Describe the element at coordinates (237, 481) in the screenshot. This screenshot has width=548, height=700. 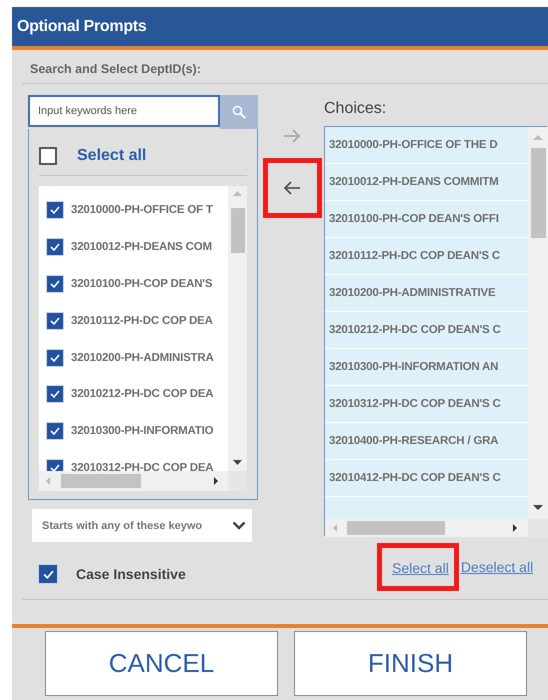
I see `scrollbar-corner` at that location.